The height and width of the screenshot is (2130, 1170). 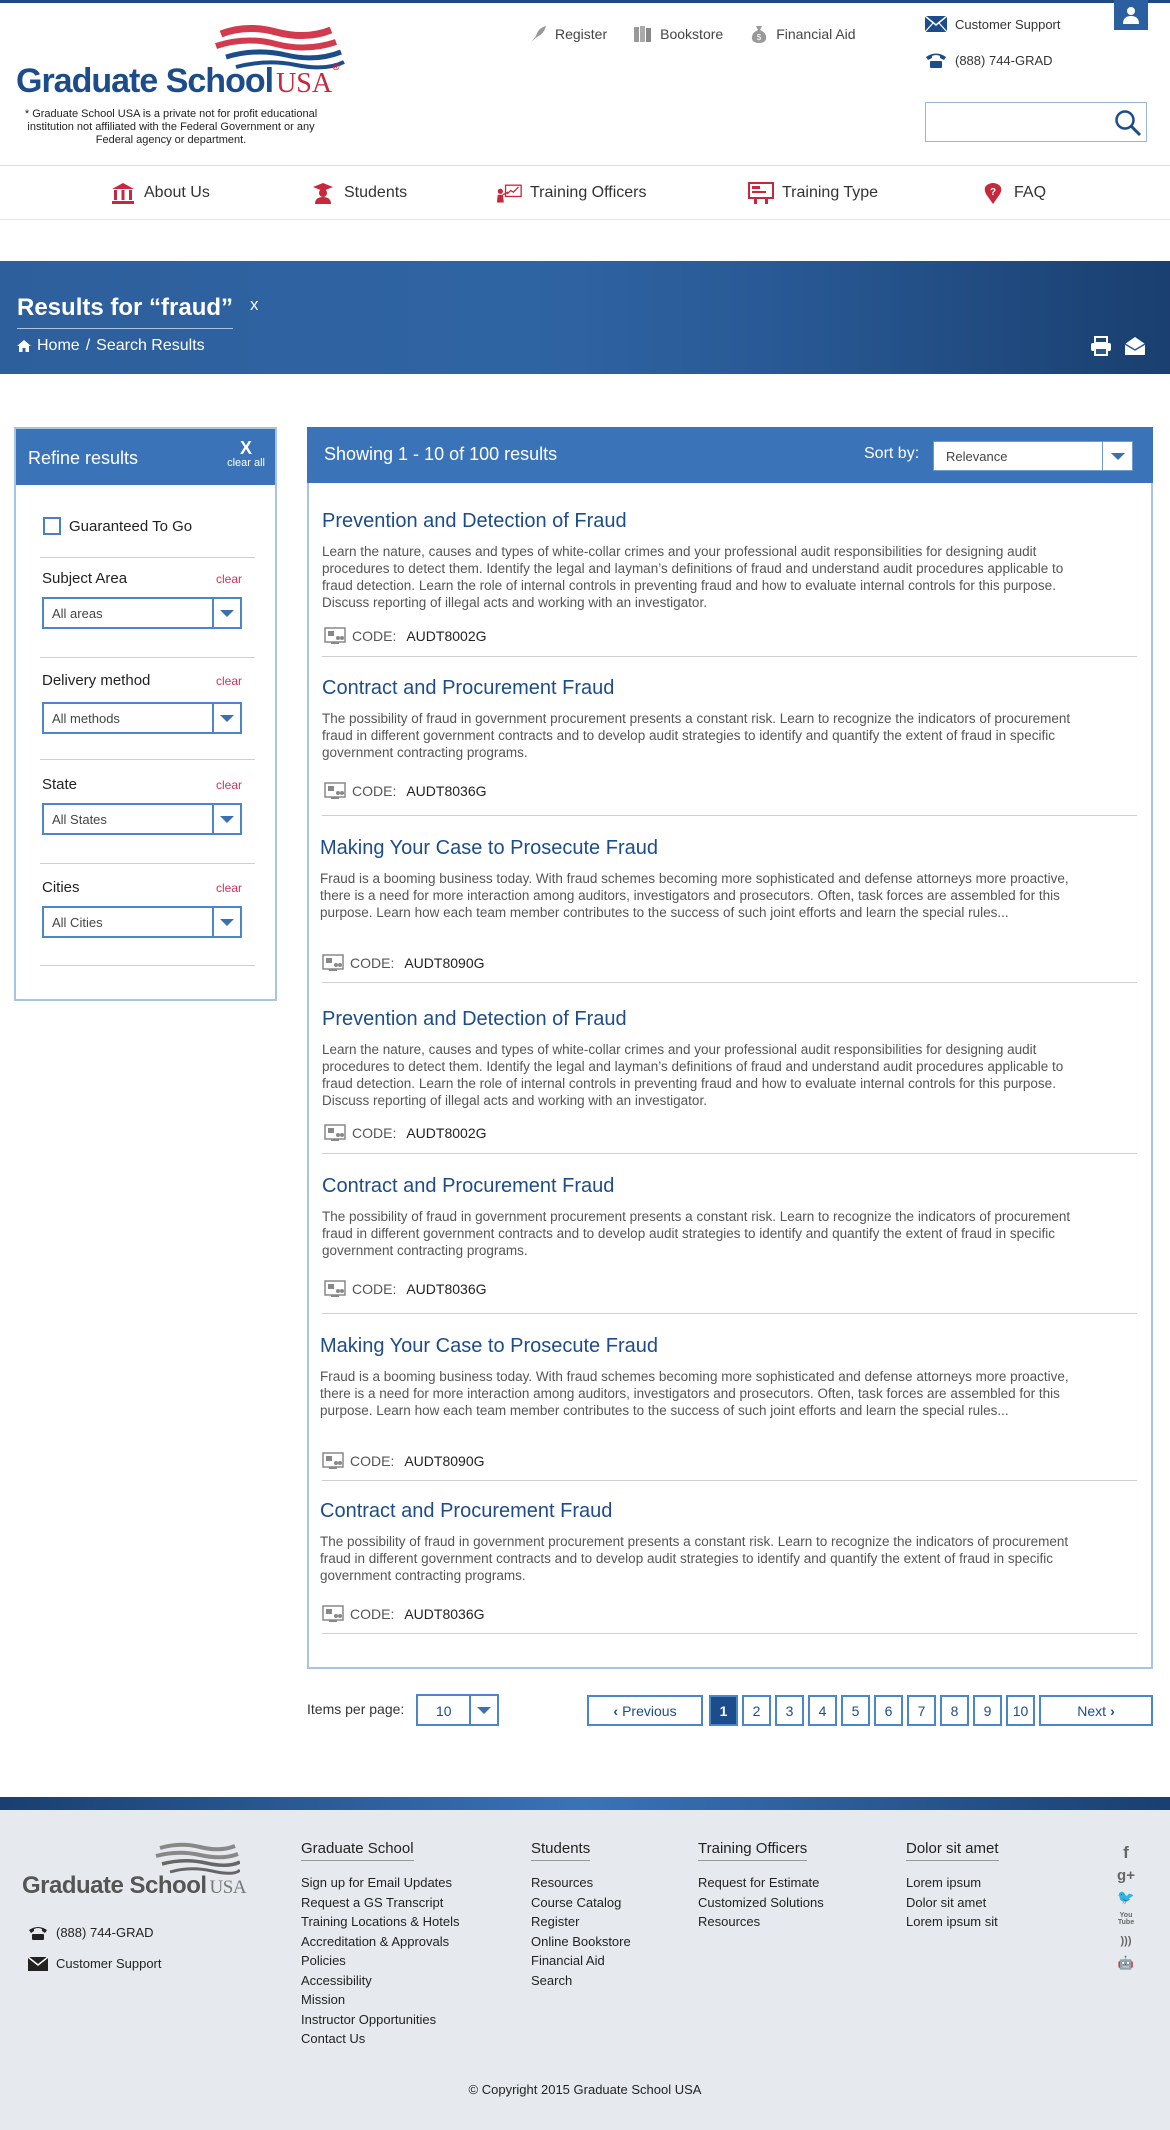 I want to click on nav-training-officers: Training Officers, so click(x=571, y=193).